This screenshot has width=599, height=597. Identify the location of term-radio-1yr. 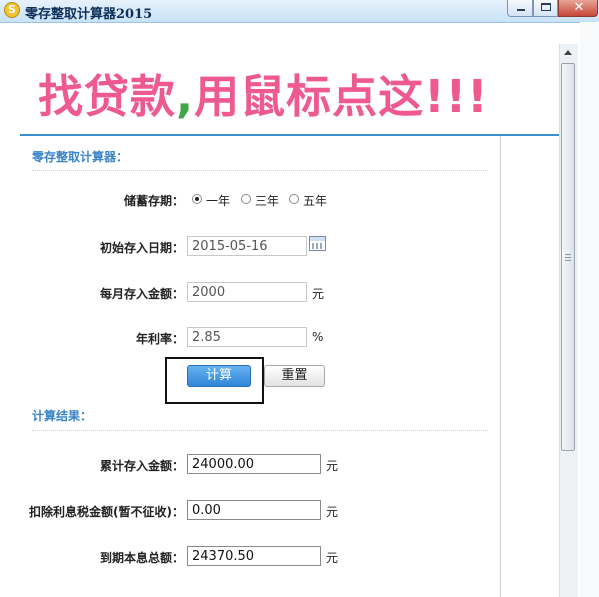
(197, 199).